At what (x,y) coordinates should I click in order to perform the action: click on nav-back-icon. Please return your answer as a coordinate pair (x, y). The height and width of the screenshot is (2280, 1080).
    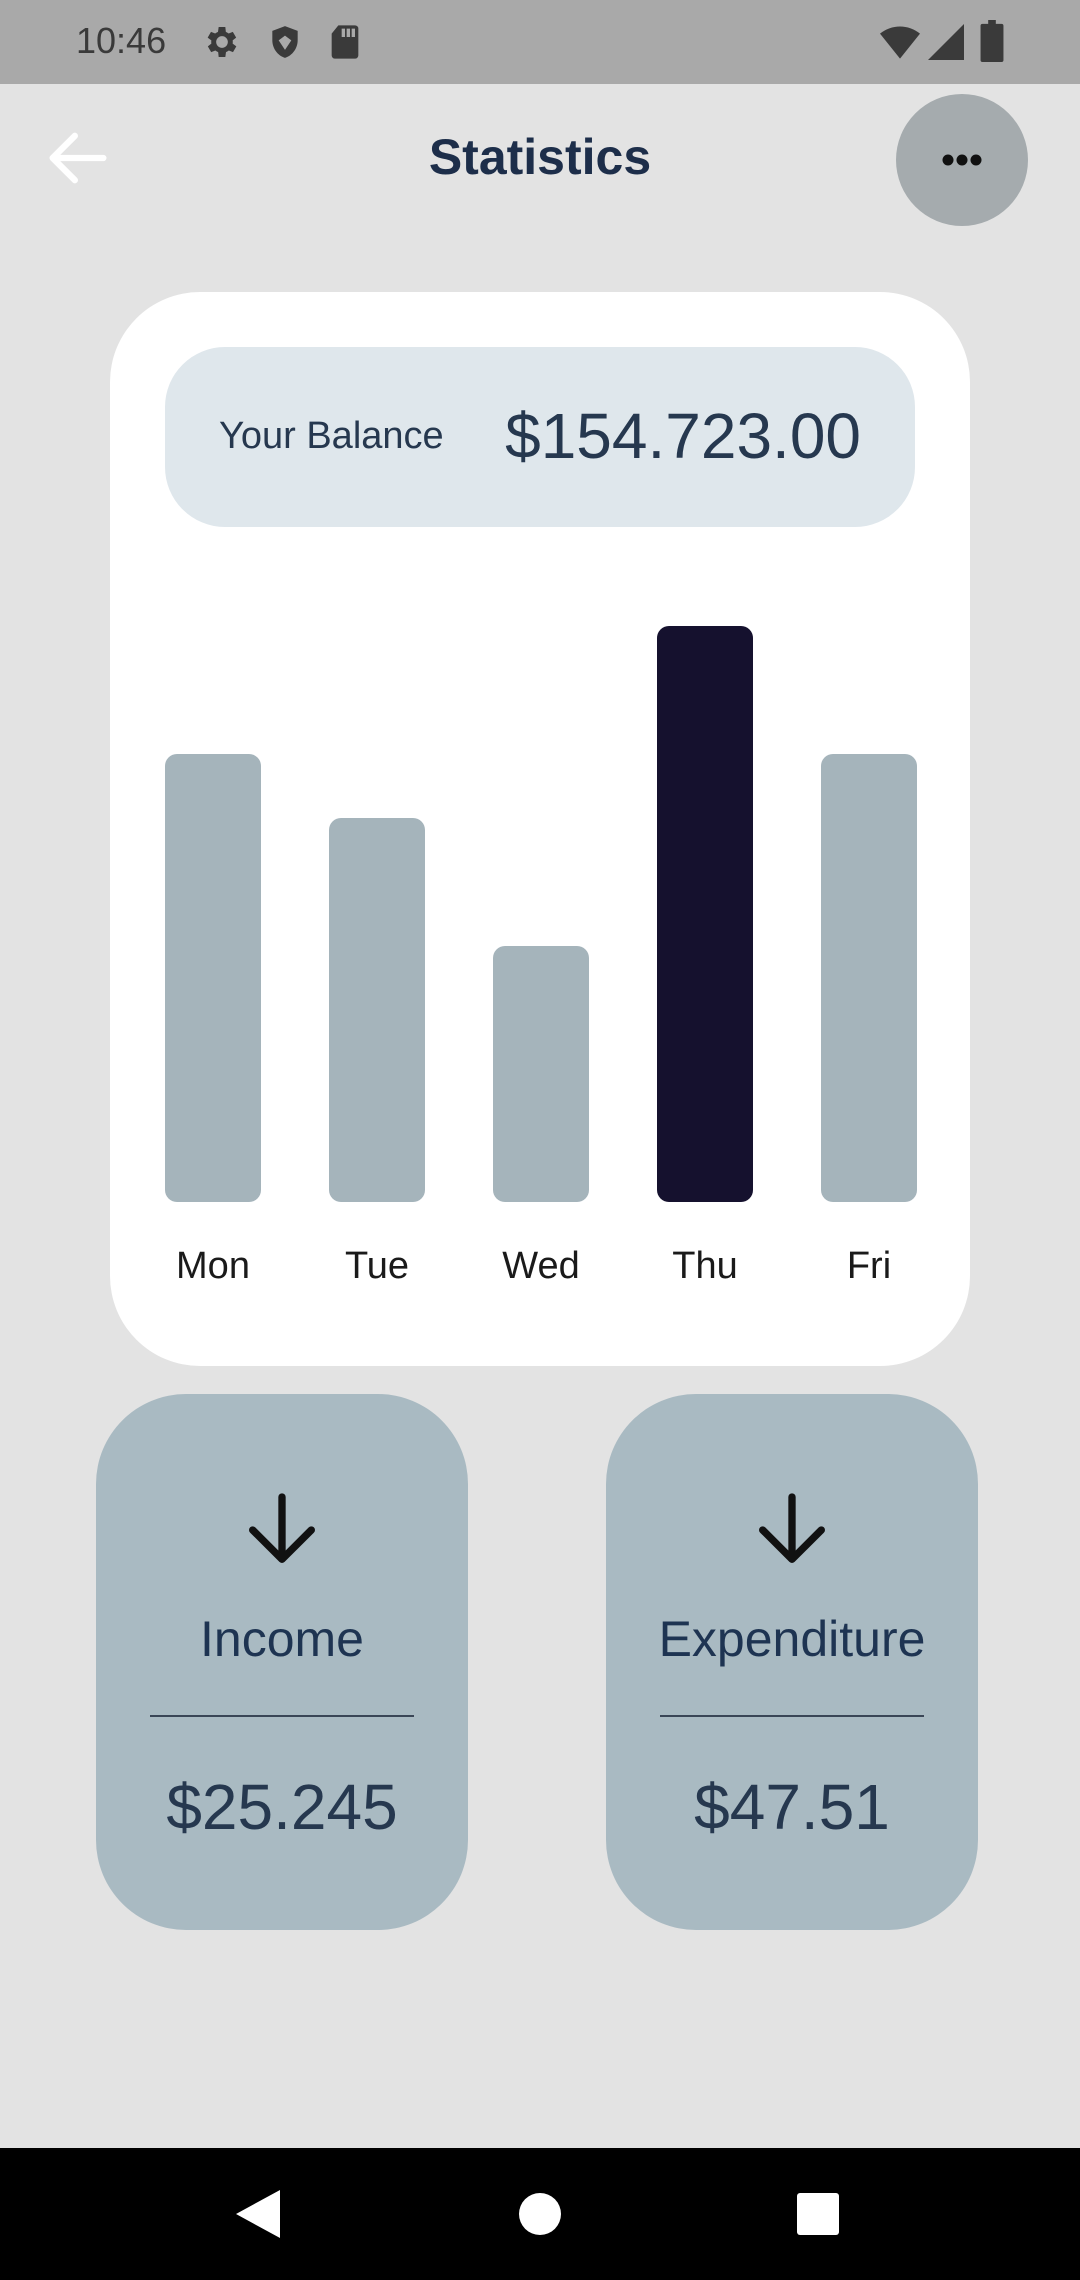
    Looking at the image, I should click on (258, 2214).